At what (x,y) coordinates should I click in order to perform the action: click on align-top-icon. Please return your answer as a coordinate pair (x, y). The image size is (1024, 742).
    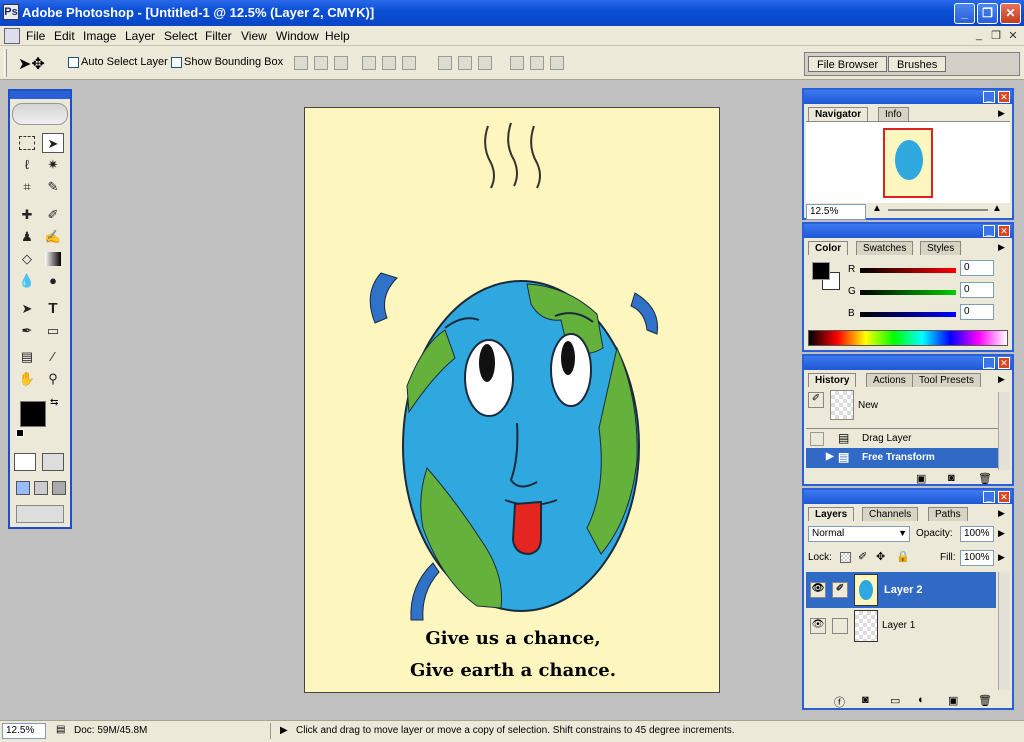
    Looking at the image, I should click on (301, 63).